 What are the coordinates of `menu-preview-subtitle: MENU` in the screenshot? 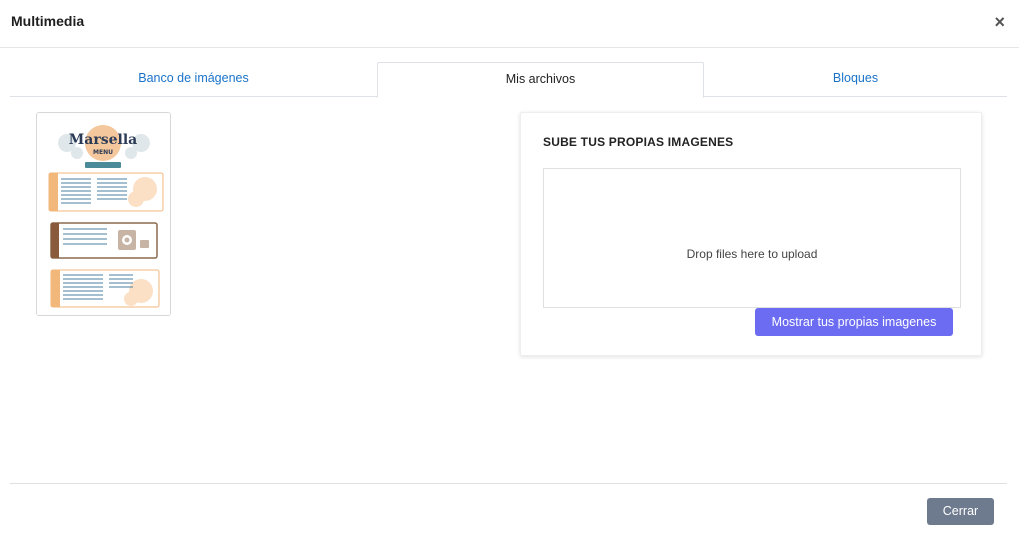 It's located at (103, 152).